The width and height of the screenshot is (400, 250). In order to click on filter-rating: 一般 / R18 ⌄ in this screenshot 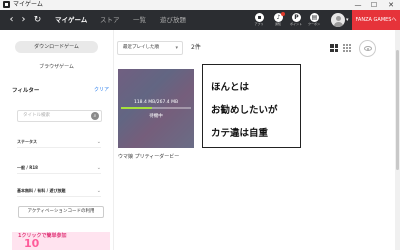, I will do `click(59, 168)`.